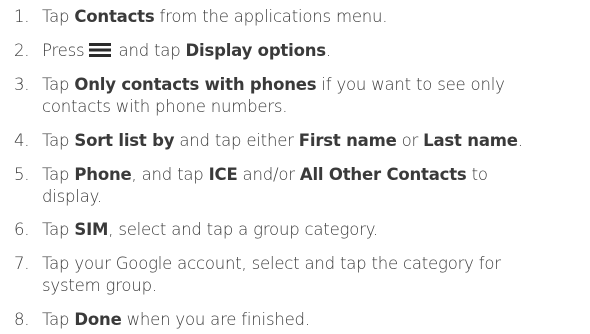  Describe the element at coordinates (477, 174) in the screenshot. I see `step-text-segment: to` at that location.